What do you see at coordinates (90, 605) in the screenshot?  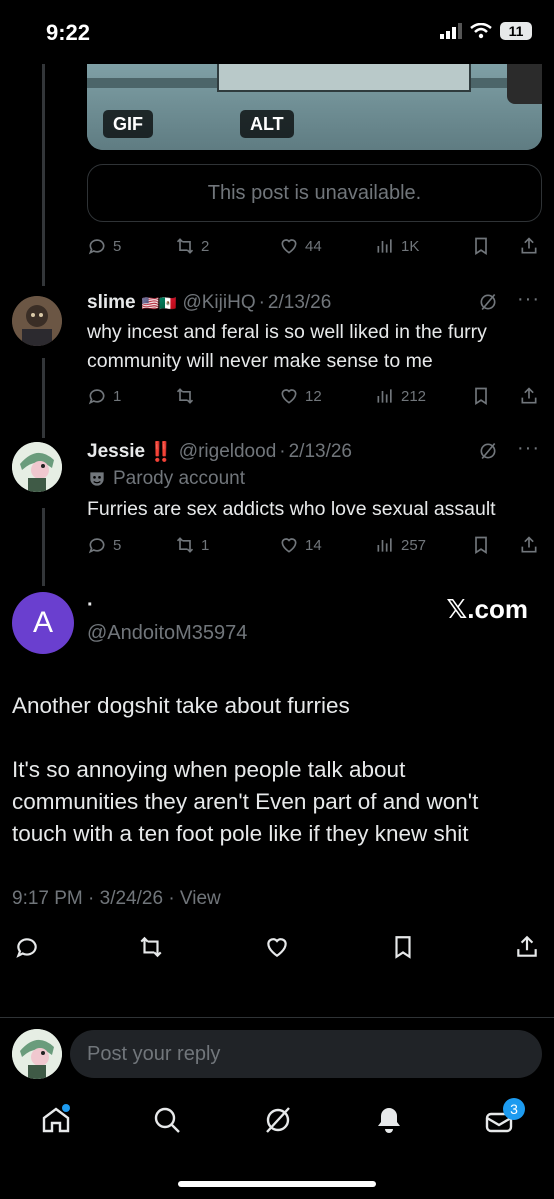 I see `main-display-name: ·` at bounding box center [90, 605].